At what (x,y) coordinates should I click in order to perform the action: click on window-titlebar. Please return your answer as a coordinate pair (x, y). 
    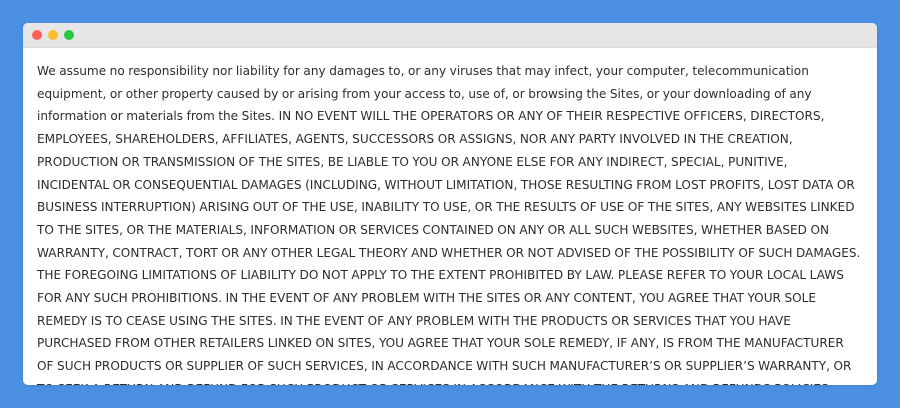
    Looking at the image, I should click on (450, 35).